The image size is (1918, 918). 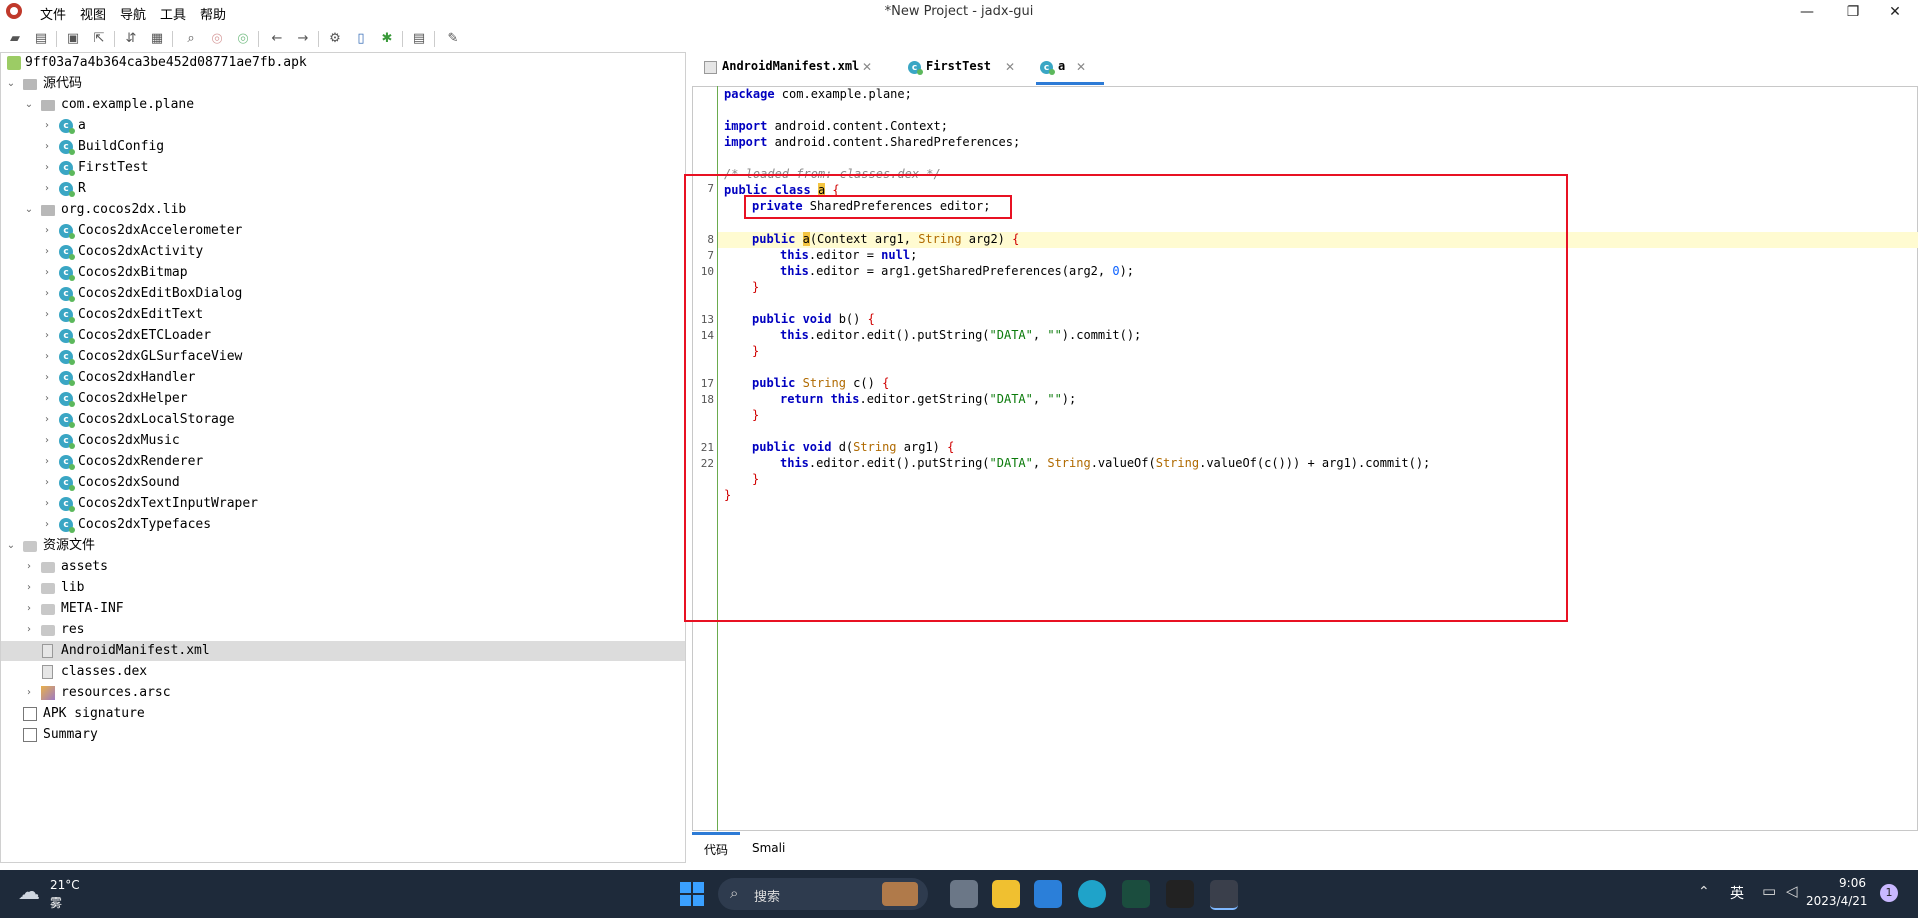 What do you see at coordinates (303, 39) in the screenshot?
I see `forward-icon: →` at bounding box center [303, 39].